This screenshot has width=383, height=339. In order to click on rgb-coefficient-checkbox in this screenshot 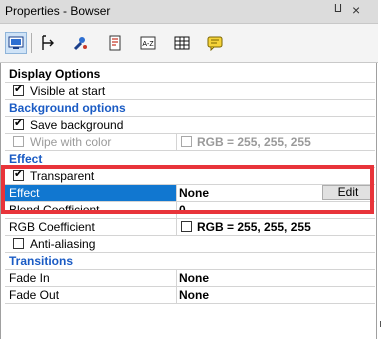, I will do `click(186, 226)`.